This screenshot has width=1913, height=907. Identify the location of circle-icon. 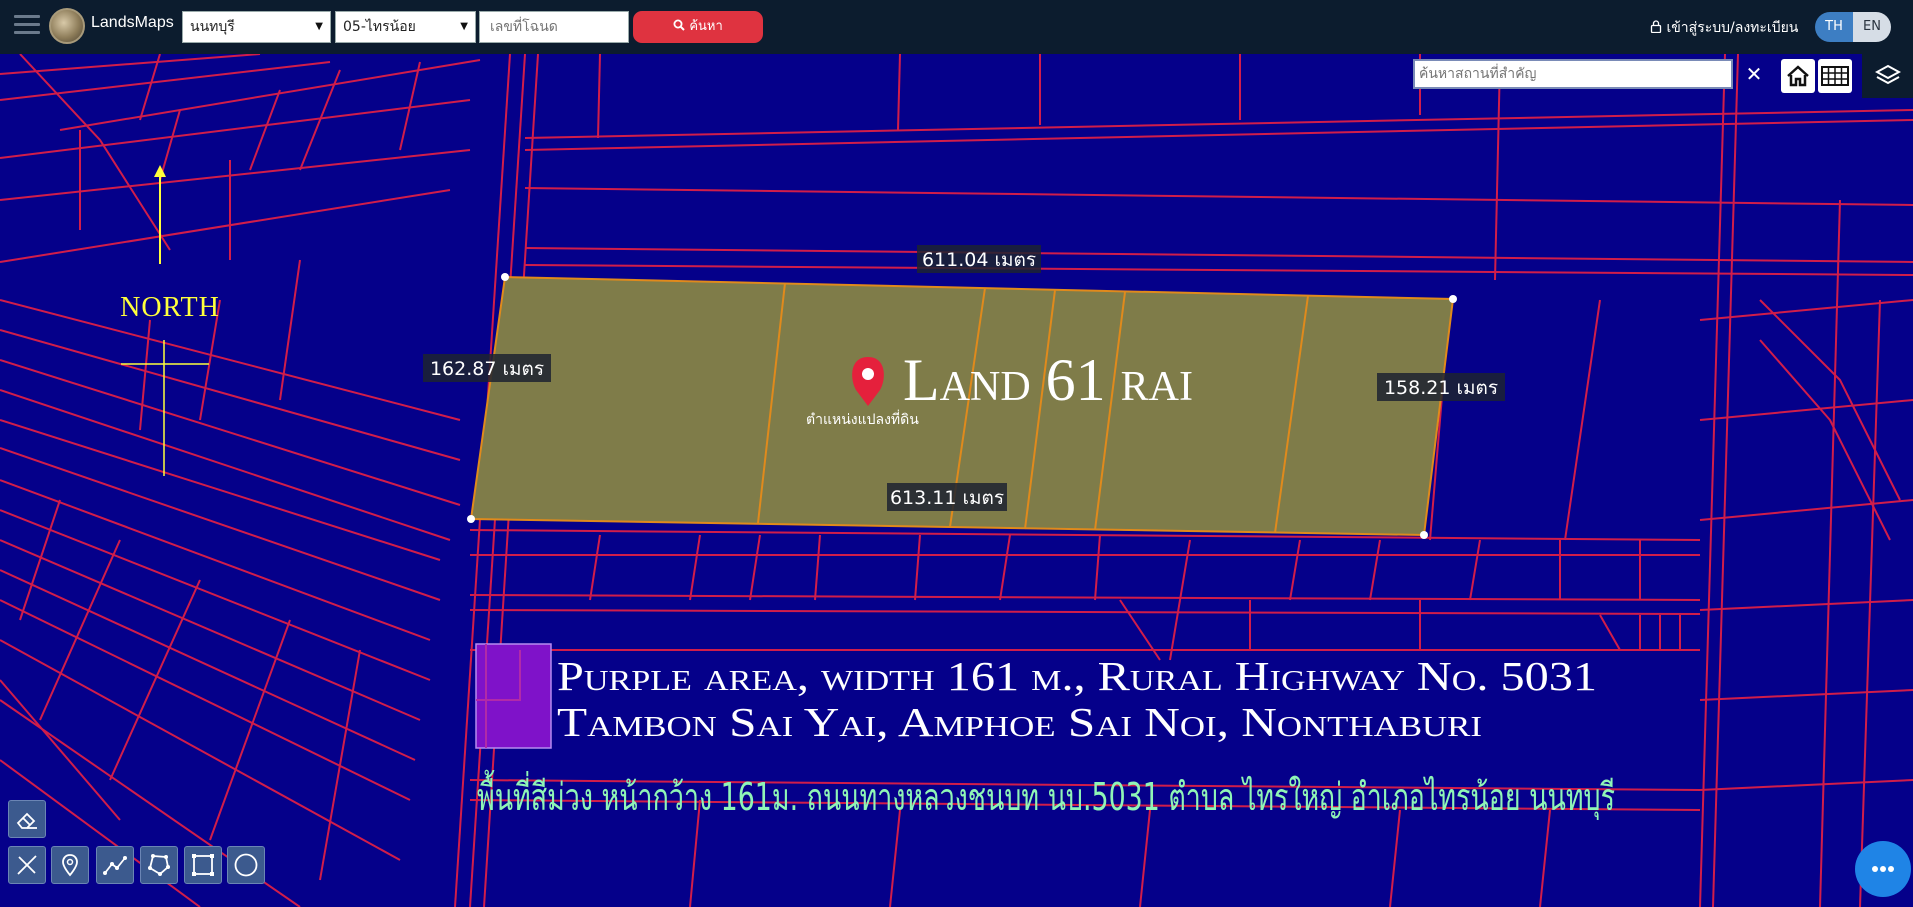
(246, 865).